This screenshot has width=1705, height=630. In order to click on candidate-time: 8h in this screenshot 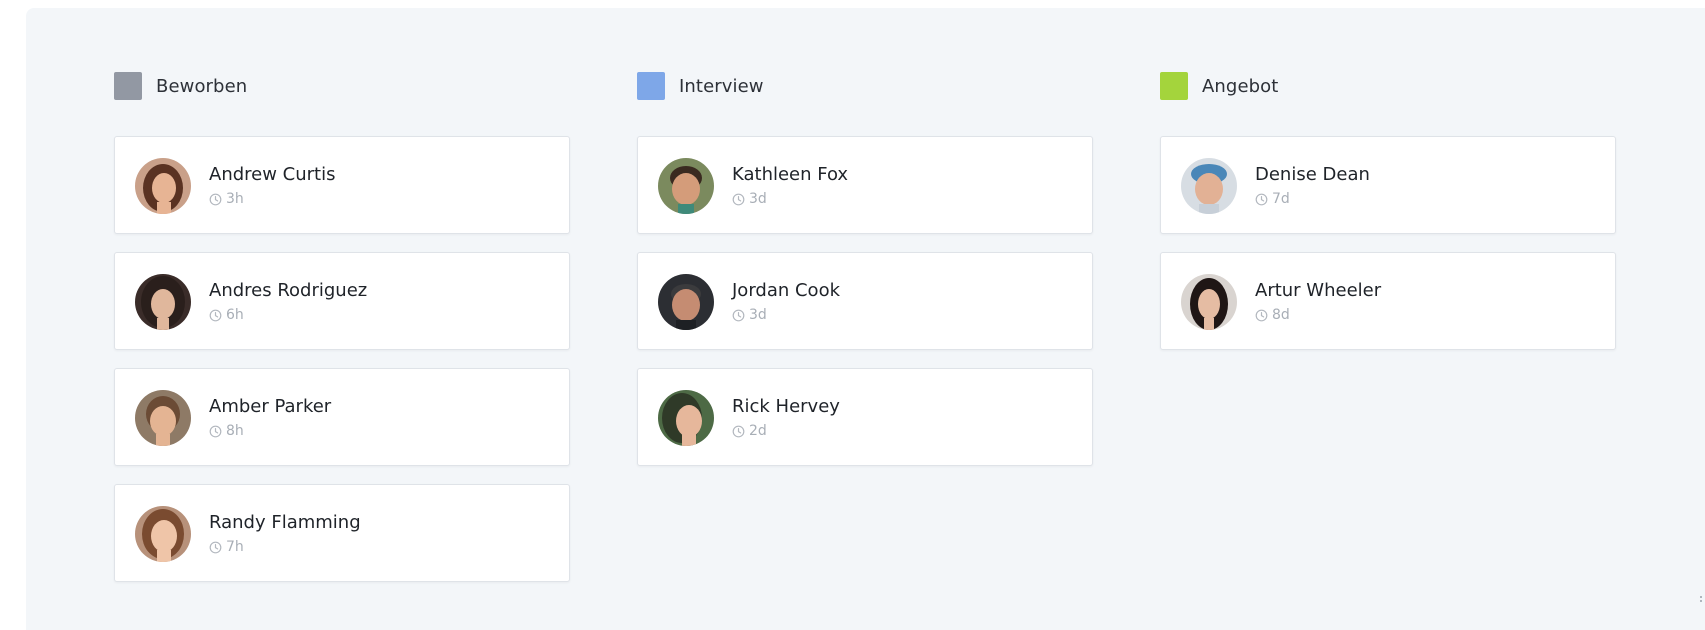, I will do `click(226, 431)`.